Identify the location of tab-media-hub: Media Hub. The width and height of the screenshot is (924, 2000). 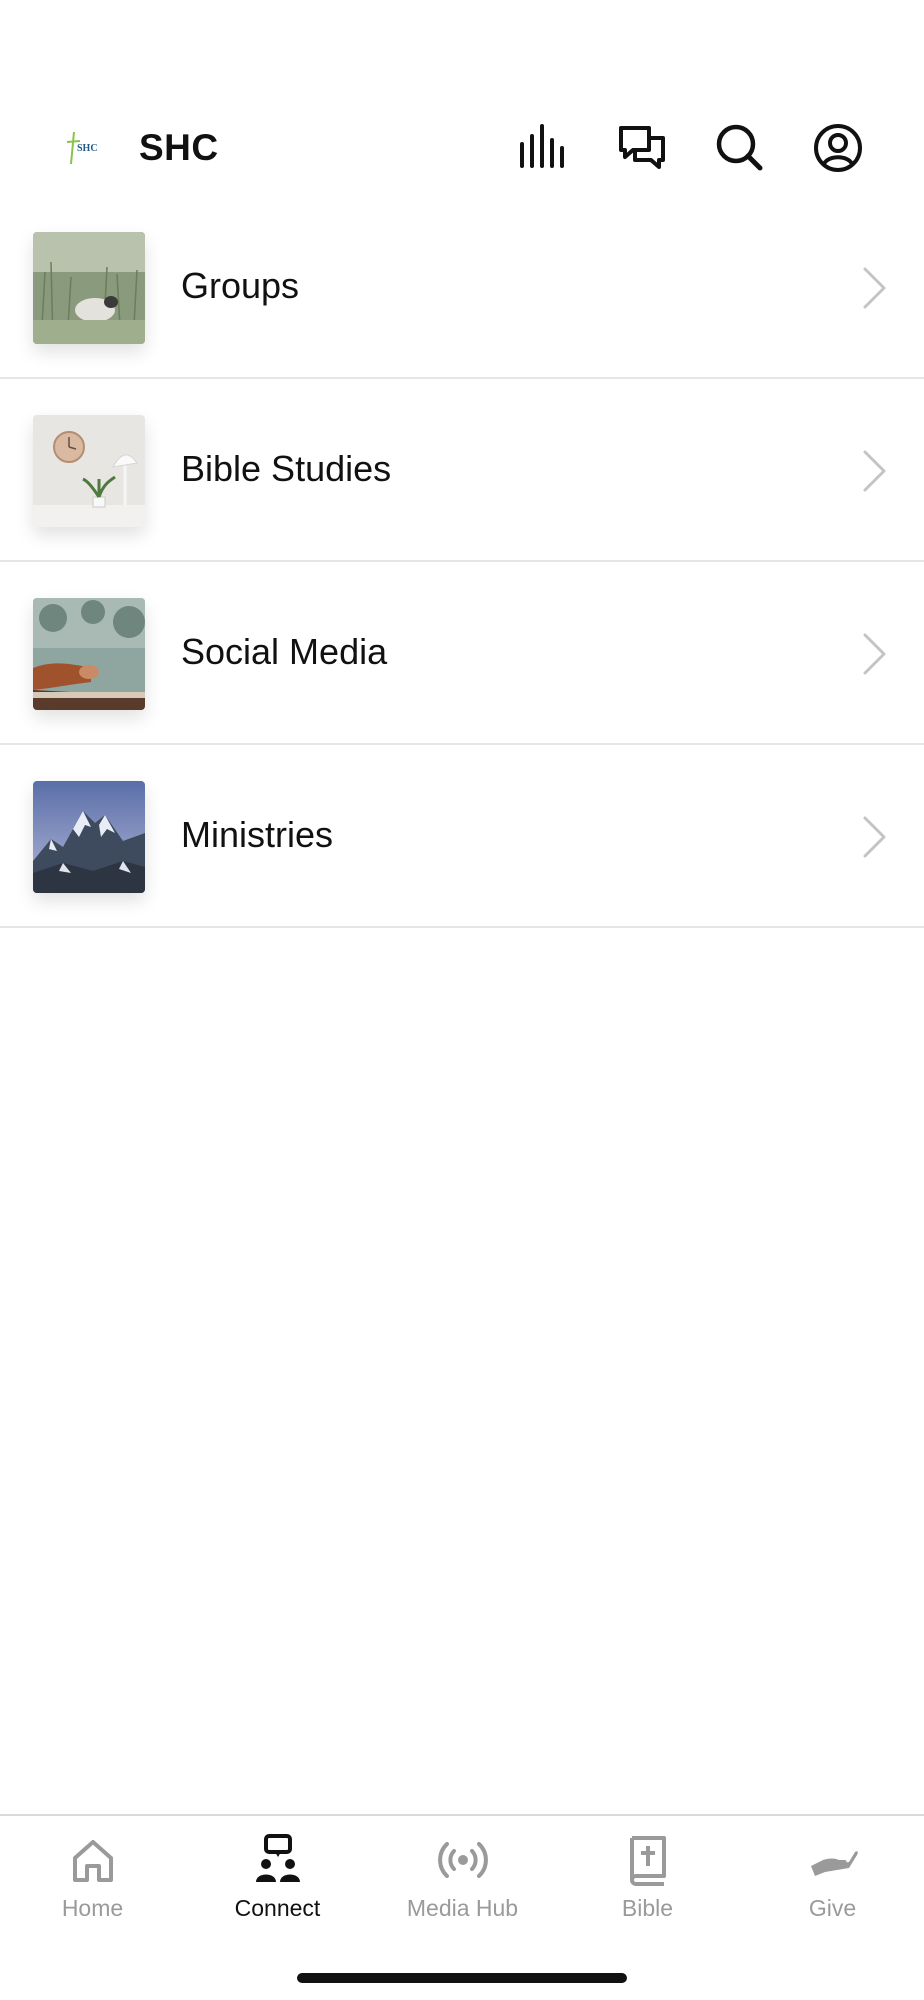
(462, 1882).